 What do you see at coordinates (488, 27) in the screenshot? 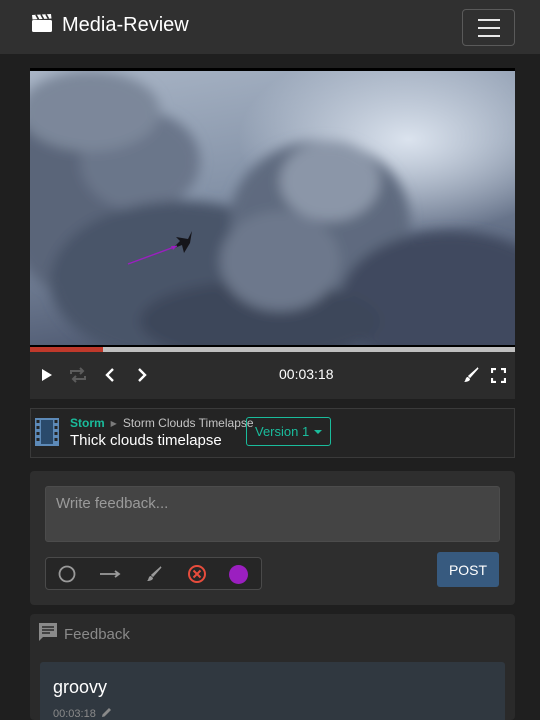
I see `hamburger-menu-button` at bounding box center [488, 27].